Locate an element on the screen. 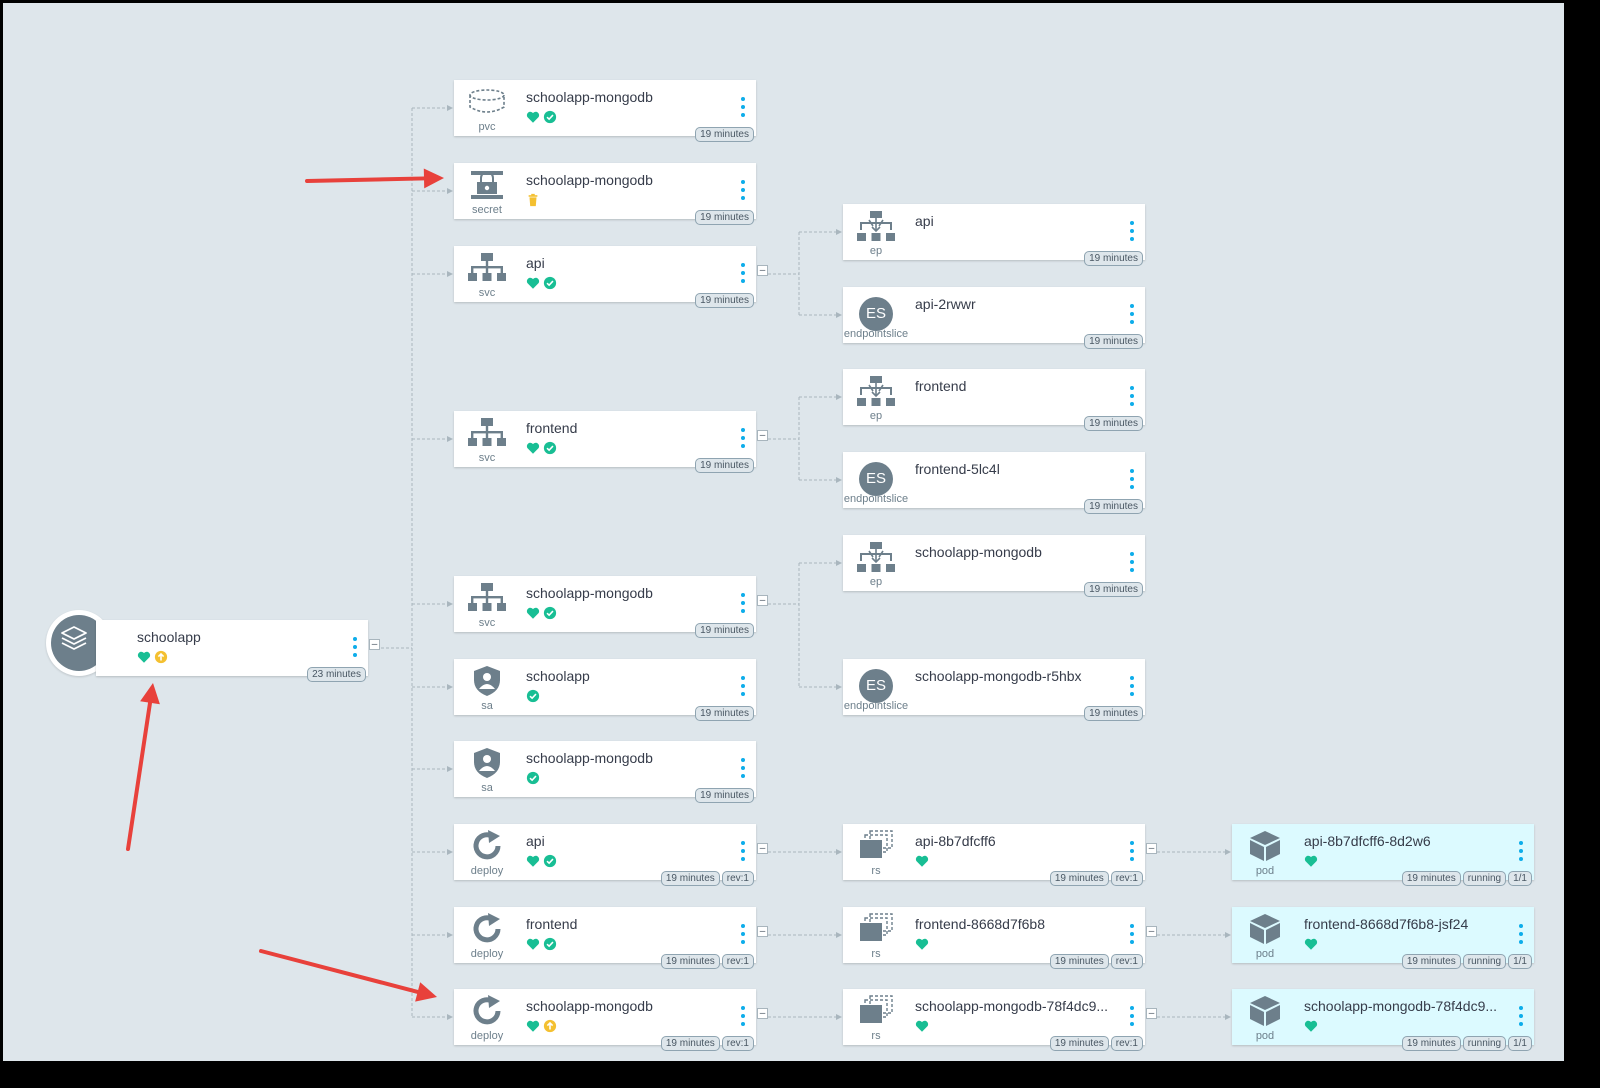 The width and height of the screenshot is (1600, 1088). check-circle-icon is located at coordinates (550, 944).